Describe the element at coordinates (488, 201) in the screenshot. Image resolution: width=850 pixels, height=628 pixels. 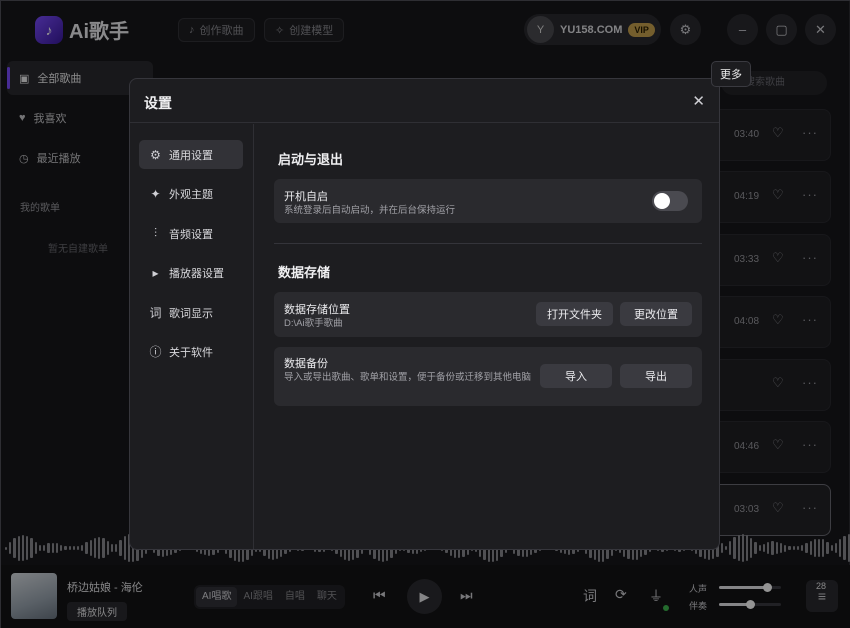
I see `autostart-card: 开机自启 系统登录后自动启动，并在后台保持运行` at that location.